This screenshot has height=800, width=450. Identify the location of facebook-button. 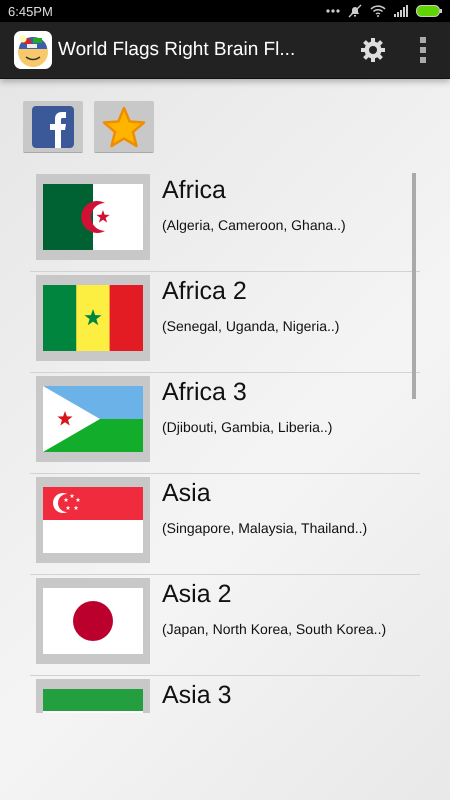
(53, 127).